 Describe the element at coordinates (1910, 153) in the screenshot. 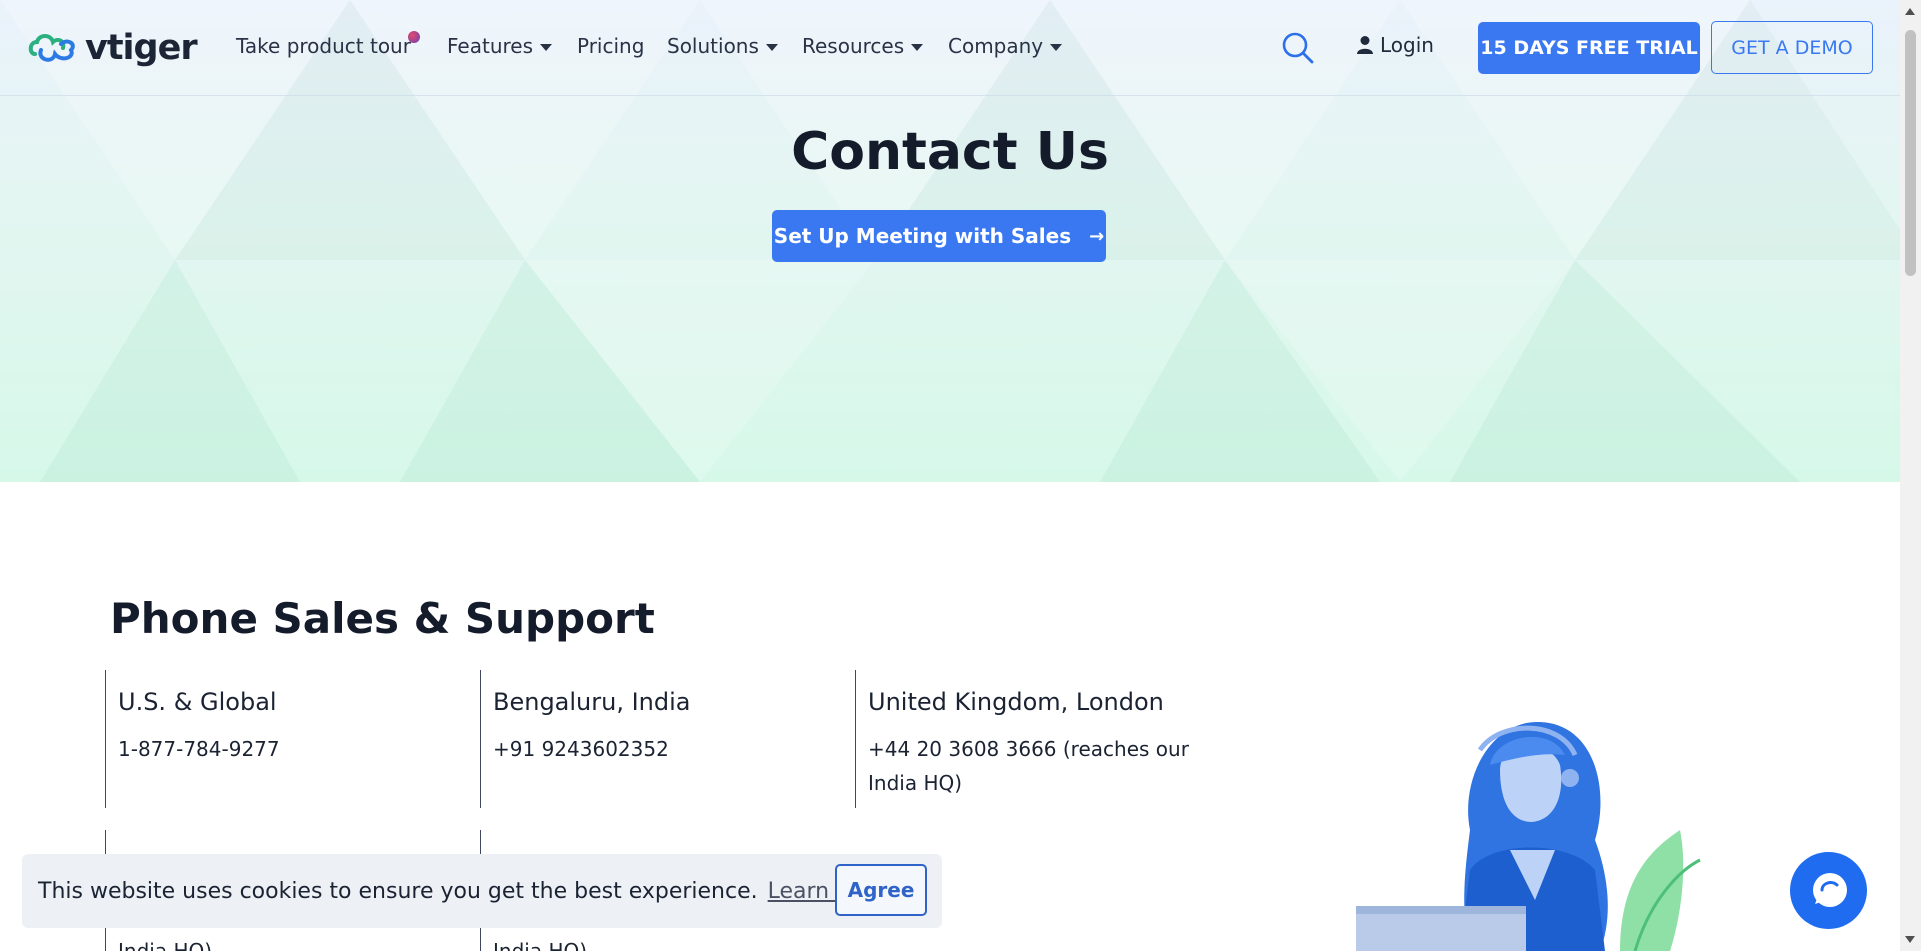

I see `scrollbar-thumb` at that location.